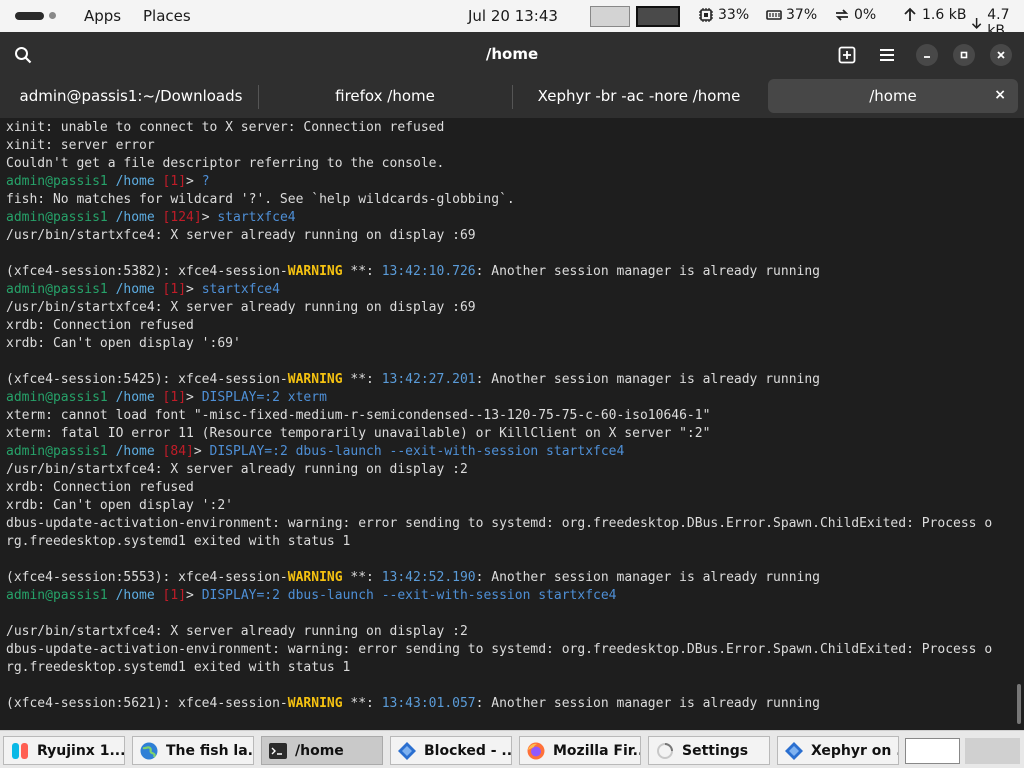 Image resolution: width=1024 pixels, height=768 pixels. What do you see at coordinates (665, 750) in the screenshot?
I see `settings-spinner-icon` at bounding box center [665, 750].